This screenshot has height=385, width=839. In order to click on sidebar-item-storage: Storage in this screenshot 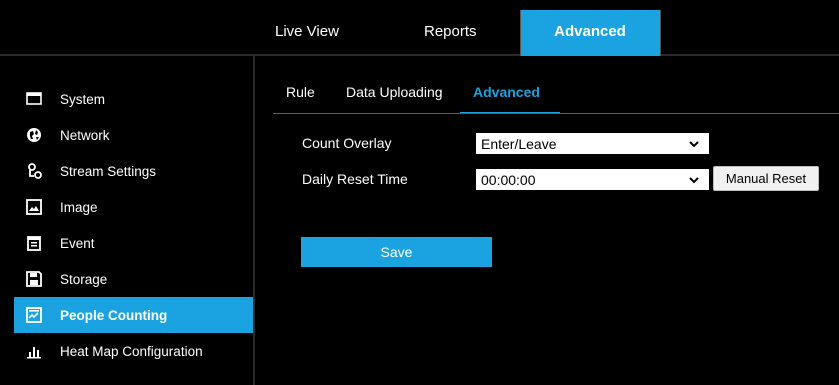, I will do `click(133, 279)`.